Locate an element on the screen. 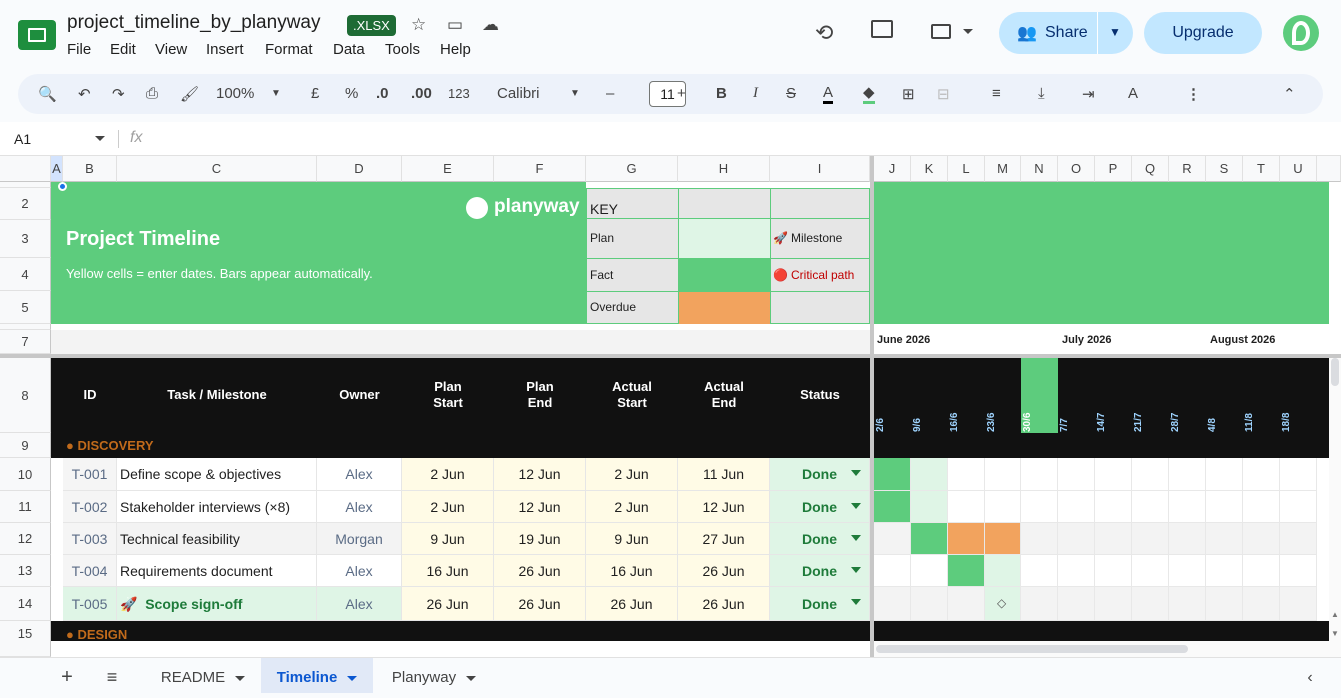  vertical-scrollbar is located at coordinates (1335, 499).